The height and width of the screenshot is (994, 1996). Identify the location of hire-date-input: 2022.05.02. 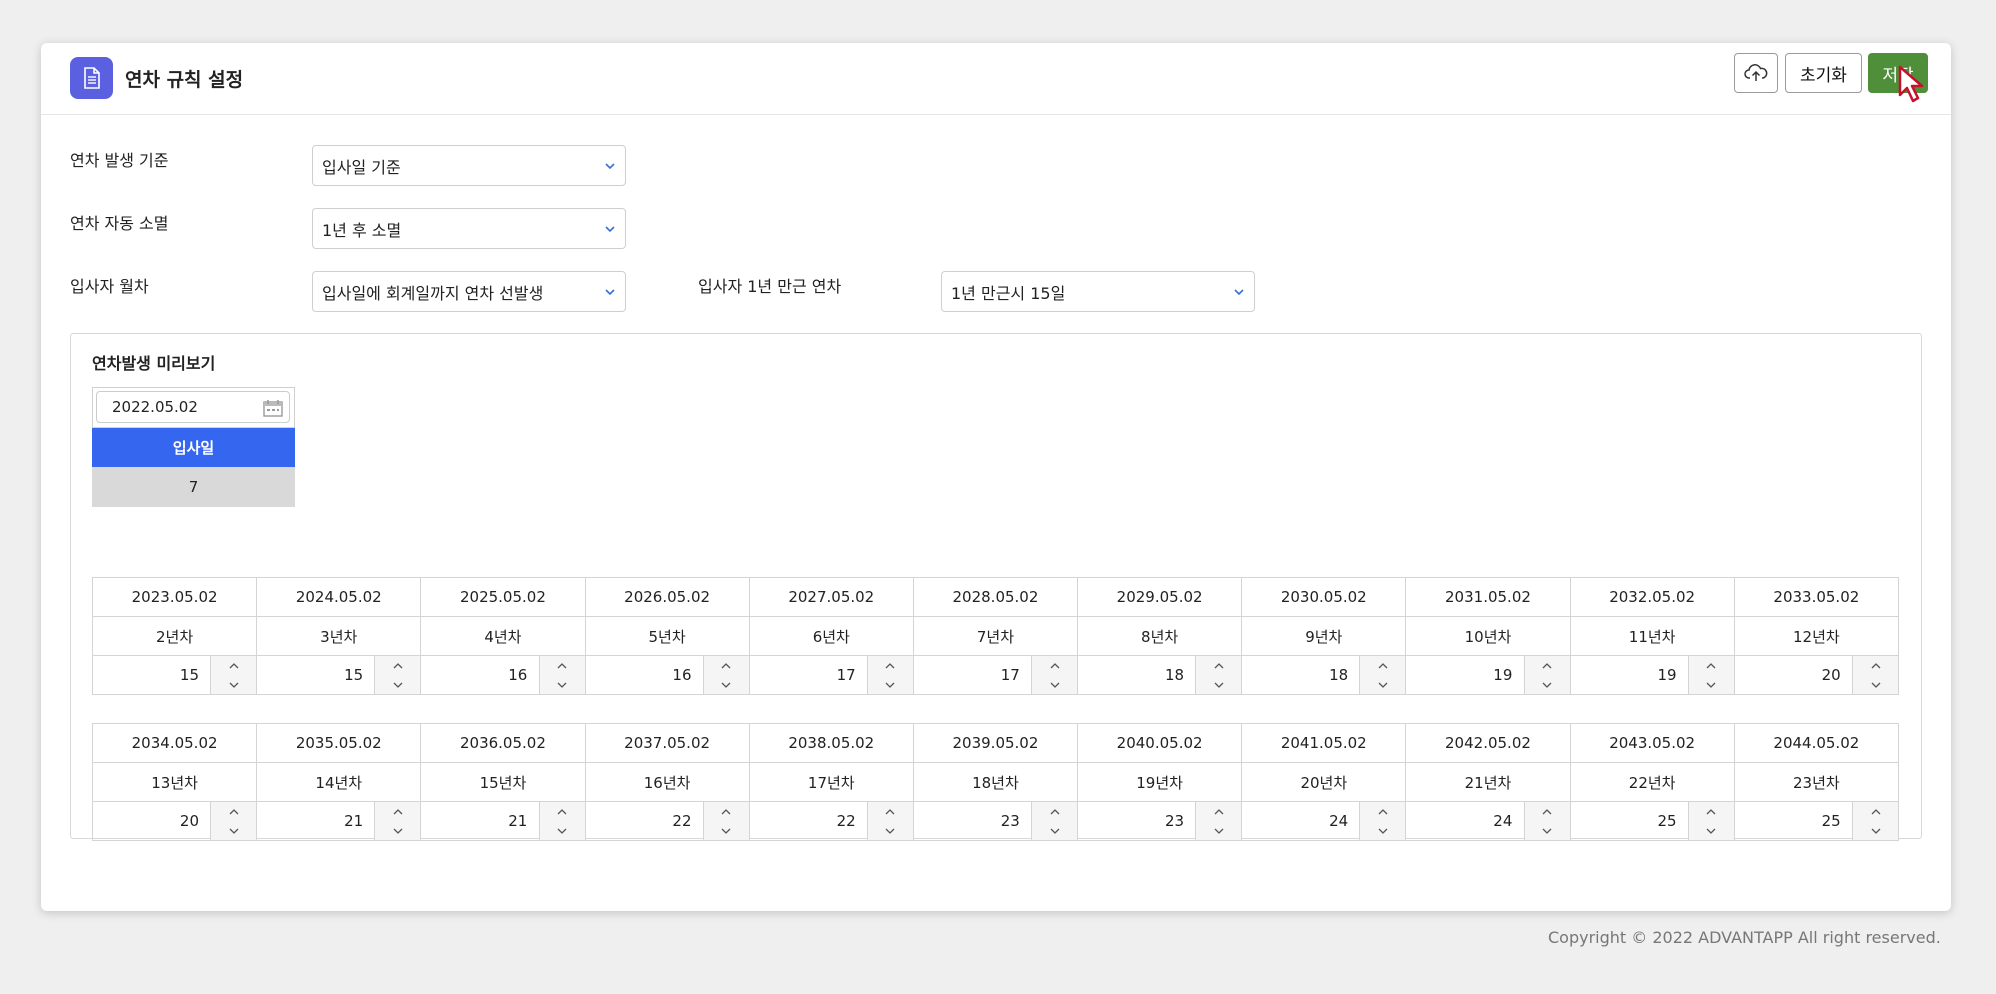
(193, 407).